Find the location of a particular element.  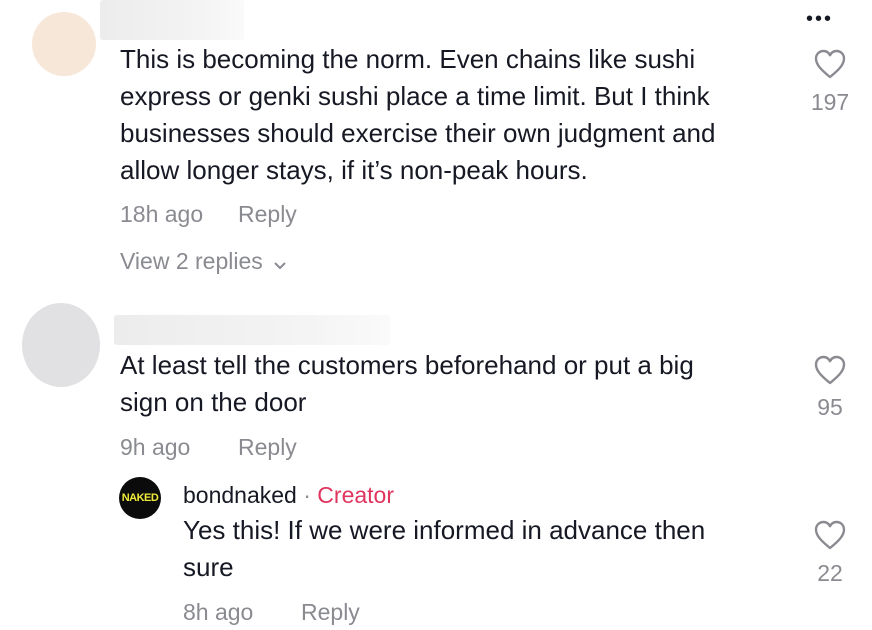

like-count: 95 is located at coordinates (830, 407).